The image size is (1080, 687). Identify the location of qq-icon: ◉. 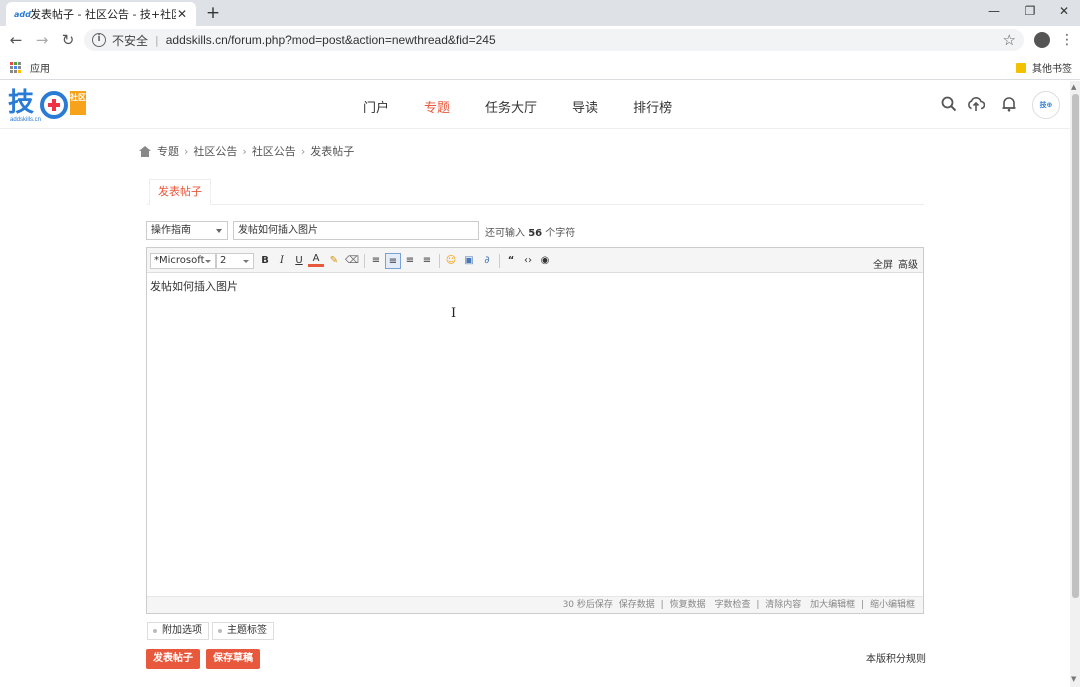
(545, 261).